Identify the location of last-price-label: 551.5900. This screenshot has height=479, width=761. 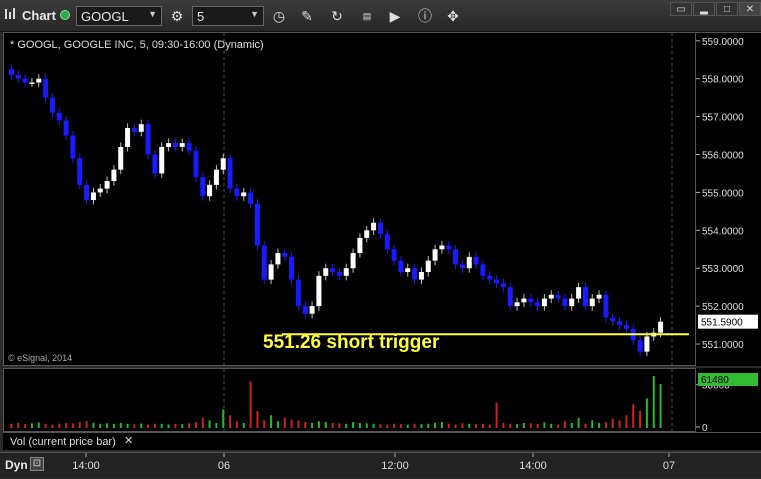
(722, 323).